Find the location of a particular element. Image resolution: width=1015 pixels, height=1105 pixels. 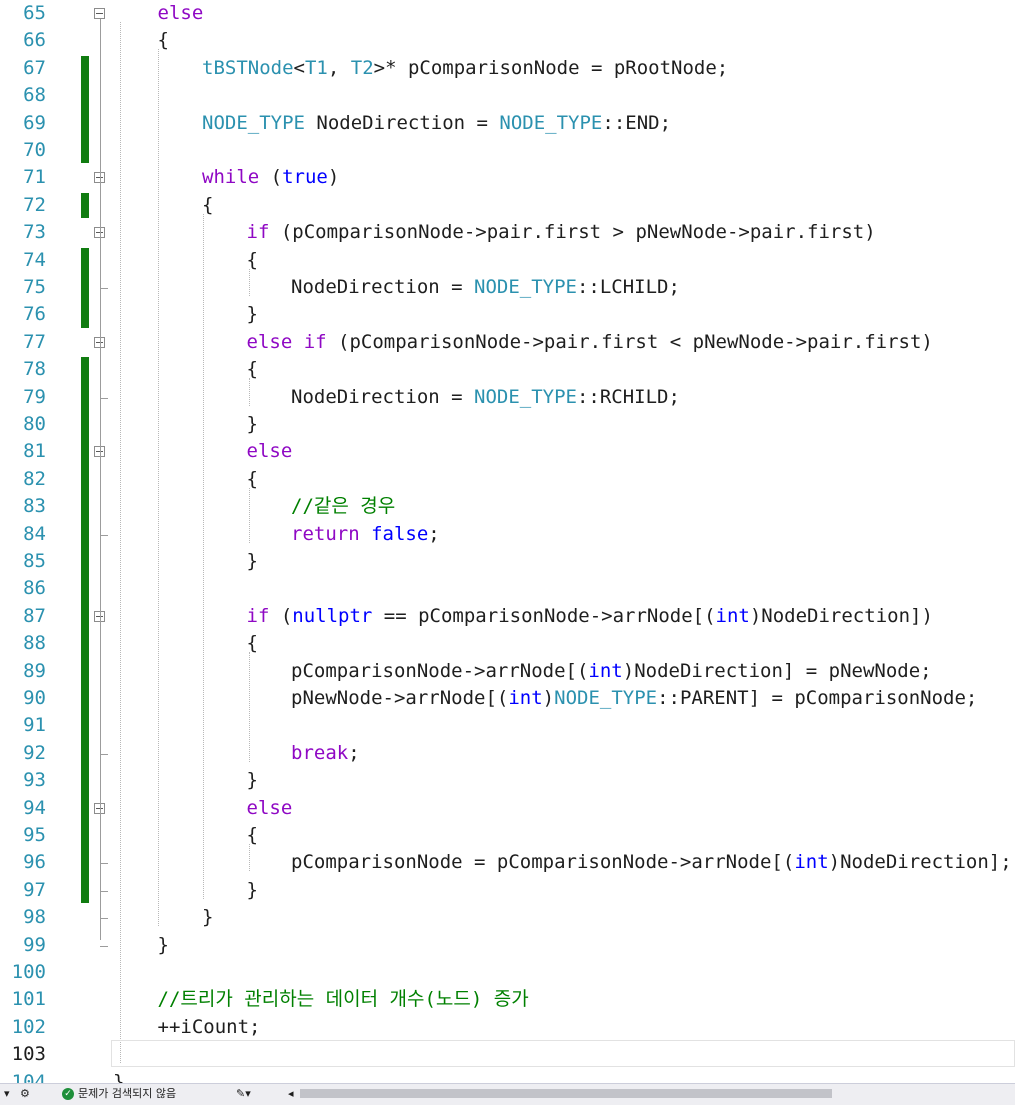

current-line-highlight is located at coordinates (563, 1053).